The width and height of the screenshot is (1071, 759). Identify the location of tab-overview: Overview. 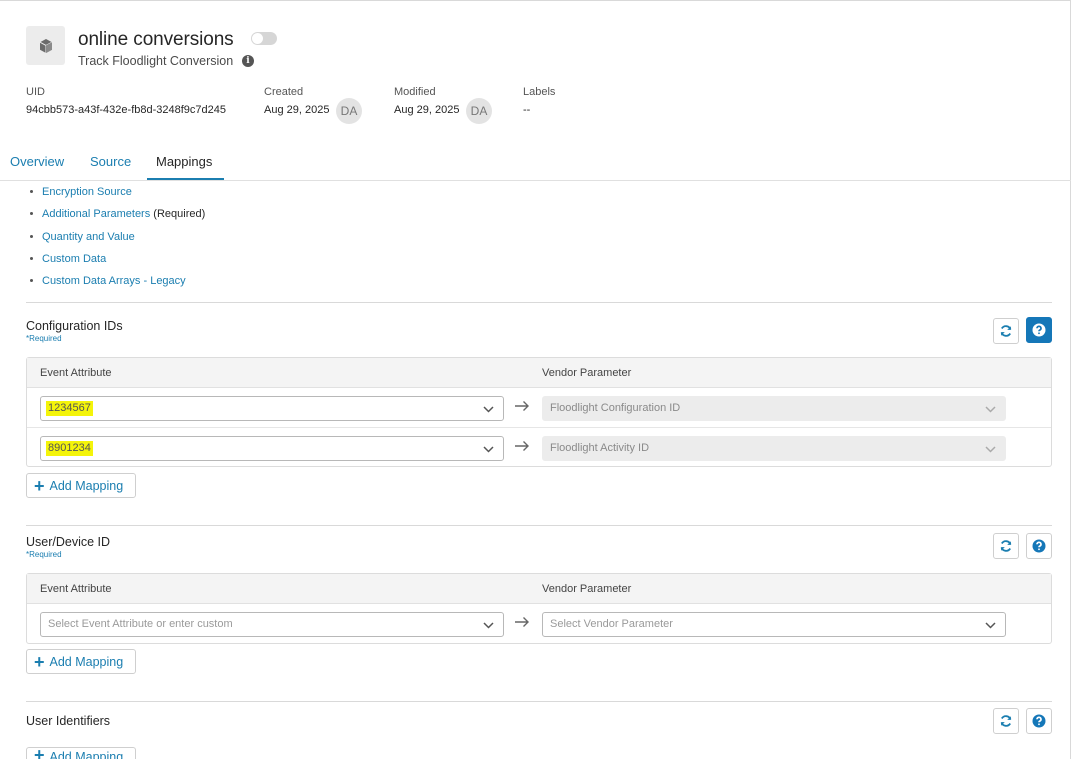
(37, 161).